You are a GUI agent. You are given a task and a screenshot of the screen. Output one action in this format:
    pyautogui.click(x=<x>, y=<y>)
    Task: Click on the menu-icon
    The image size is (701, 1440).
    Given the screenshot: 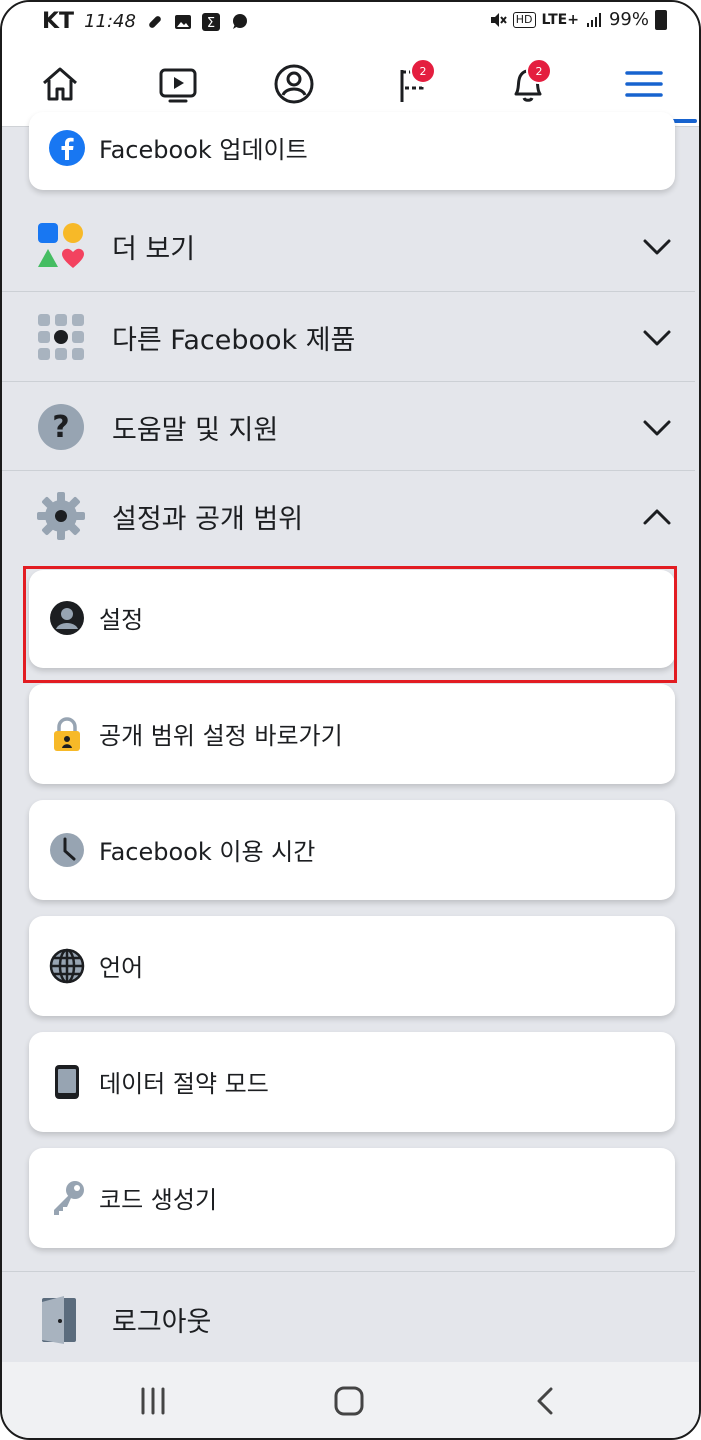 What is the action you would take?
    pyautogui.click(x=644, y=84)
    